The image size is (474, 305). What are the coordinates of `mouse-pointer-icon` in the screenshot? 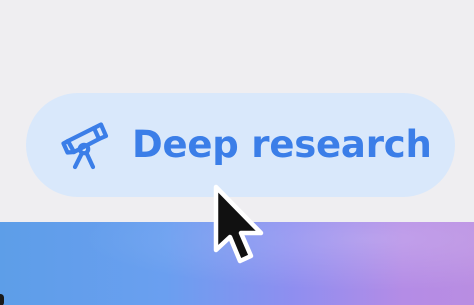 It's located at (242, 229).